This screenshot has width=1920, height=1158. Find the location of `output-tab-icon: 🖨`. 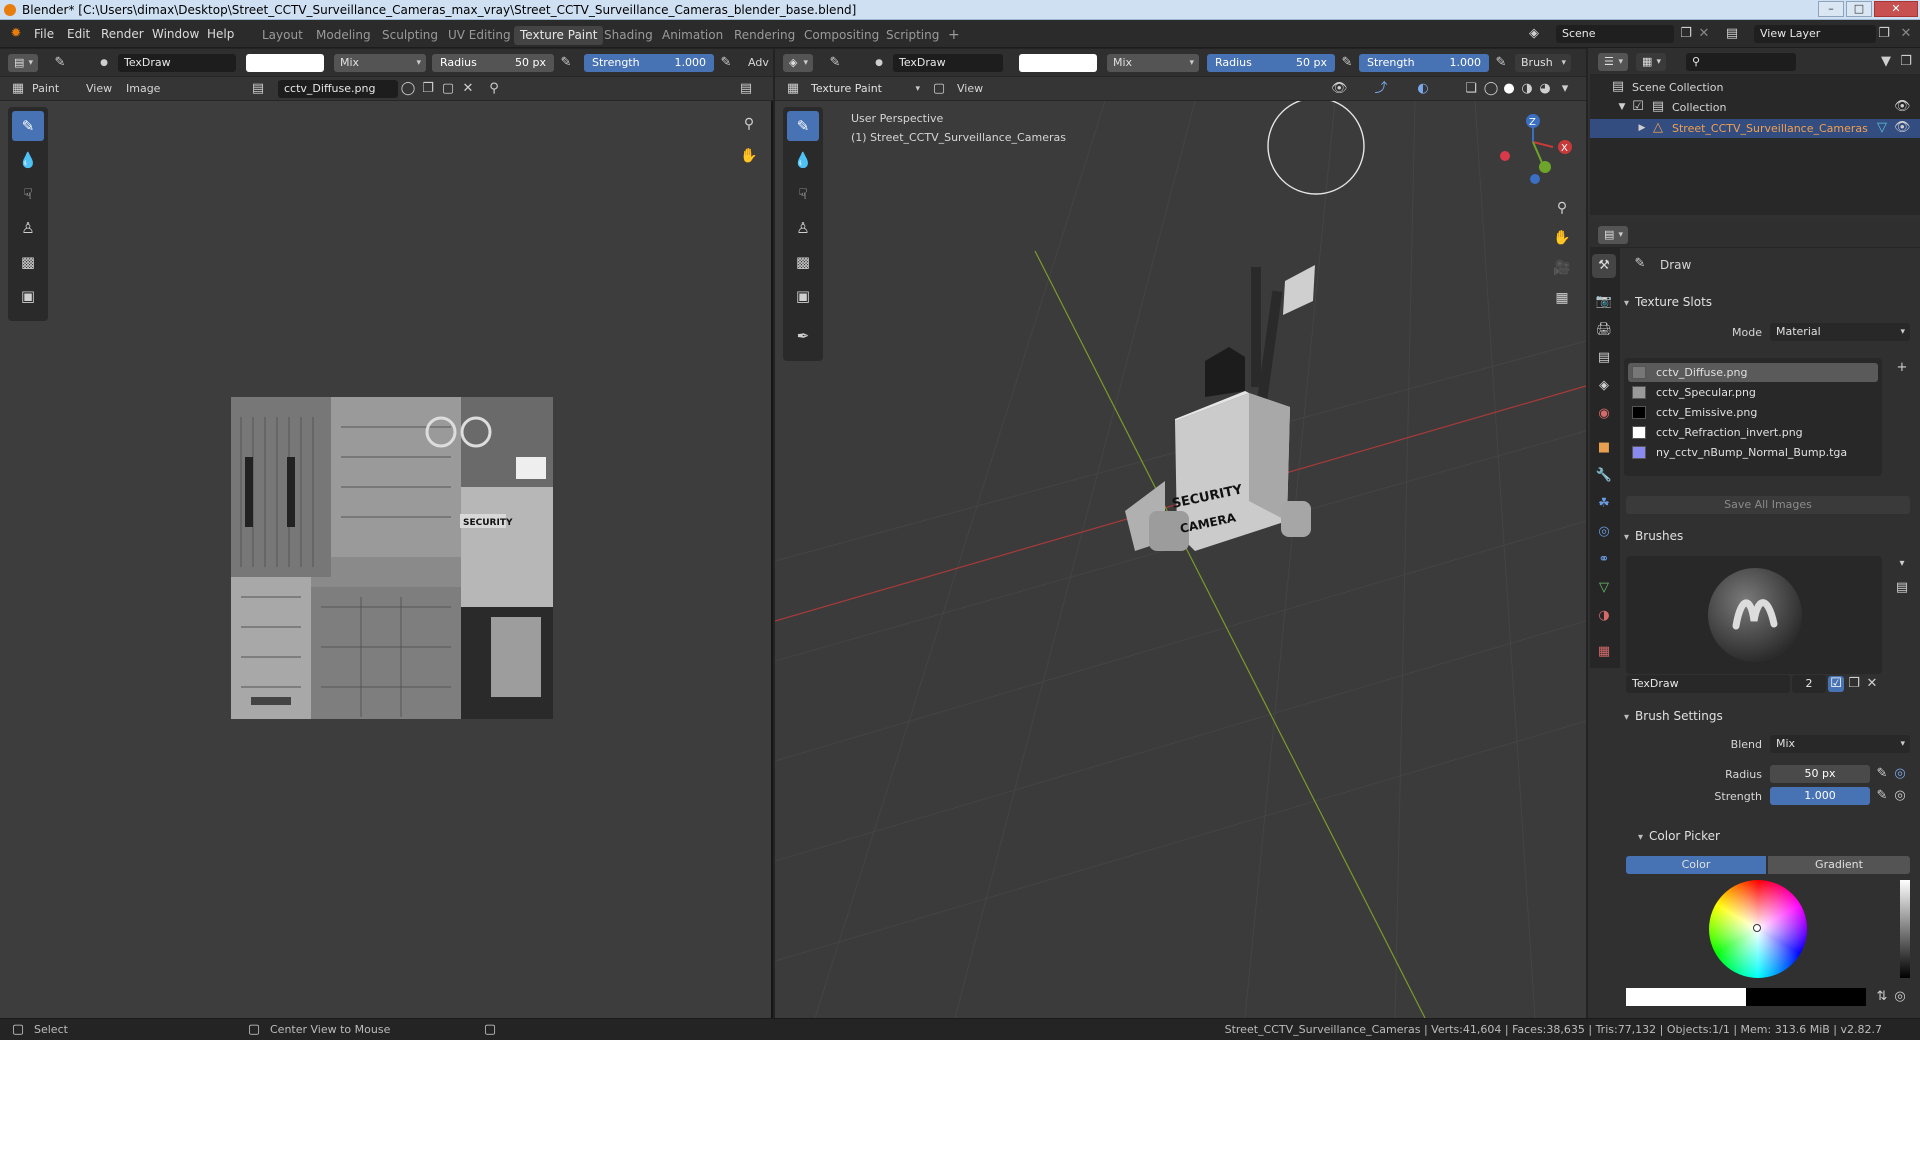

output-tab-icon: 🖨 is located at coordinates (1604, 330).